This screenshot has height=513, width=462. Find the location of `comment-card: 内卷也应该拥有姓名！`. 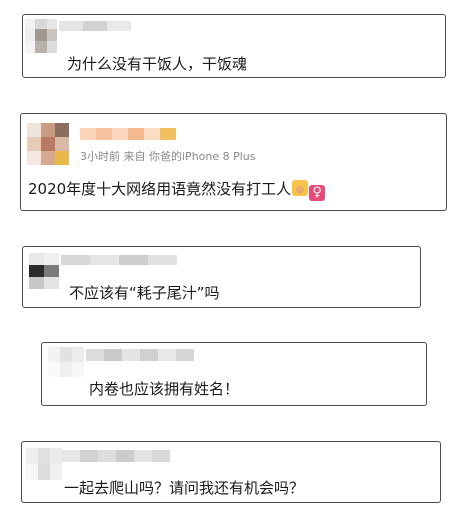

comment-card: 内卷也应该拥有姓名！ is located at coordinates (234, 374).